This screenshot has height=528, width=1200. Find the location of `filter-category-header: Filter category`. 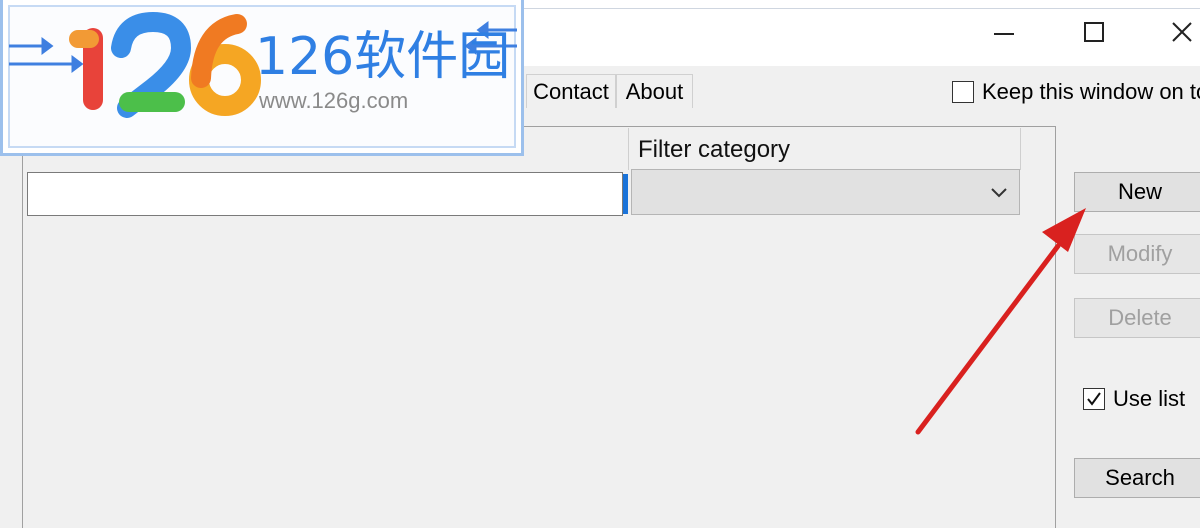

filter-category-header: Filter category is located at coordinates (714, 149).